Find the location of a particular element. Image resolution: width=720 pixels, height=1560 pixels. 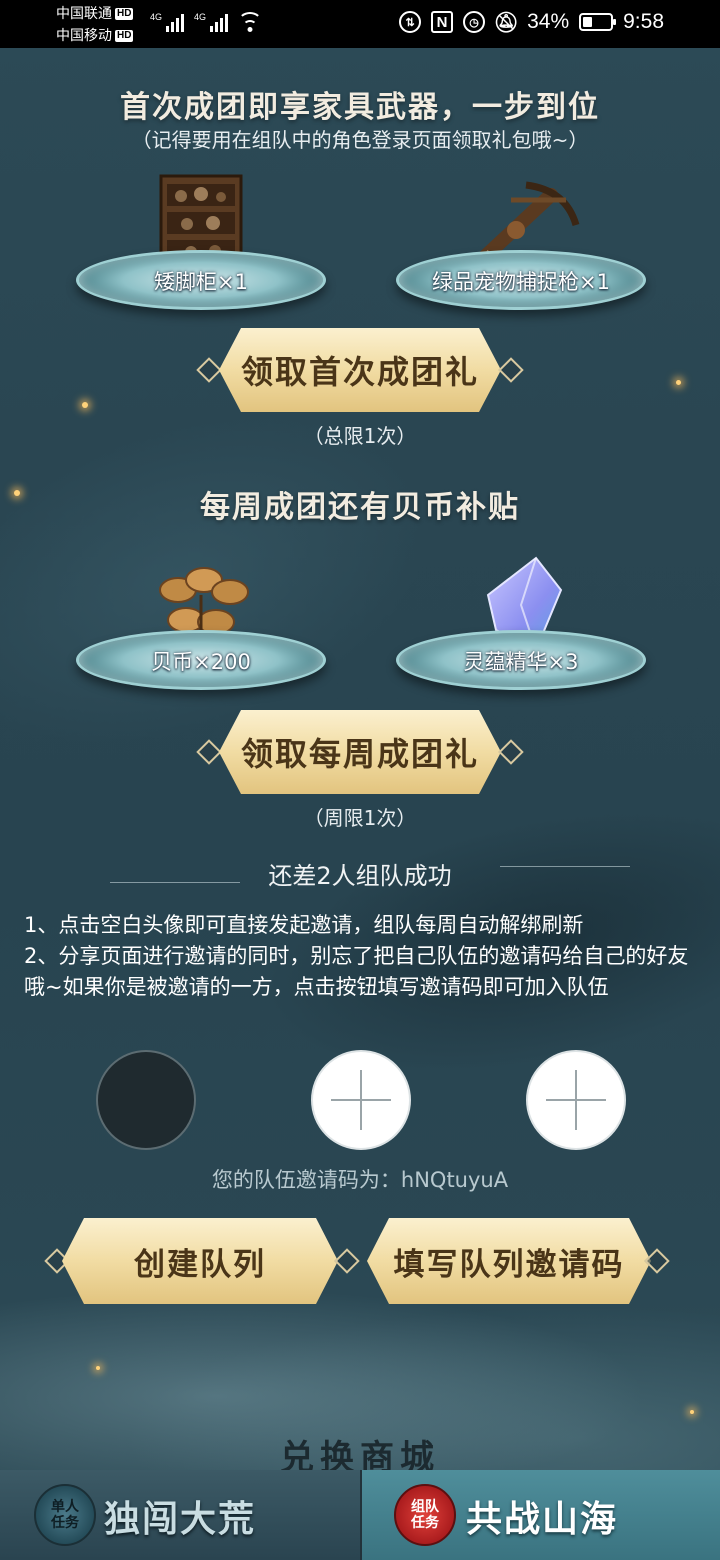

team-member-avatar is located at coordinates (146, 1100).